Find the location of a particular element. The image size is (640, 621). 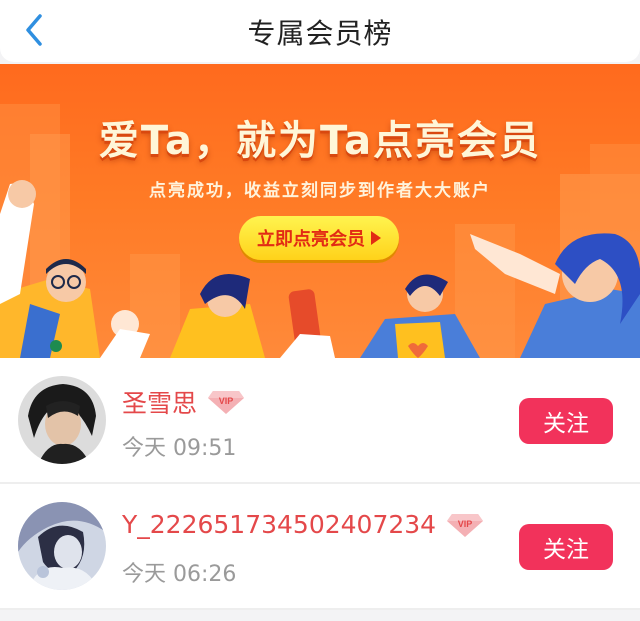

member-name: Y_222651734502407234 is located at coordinates (279, 524).